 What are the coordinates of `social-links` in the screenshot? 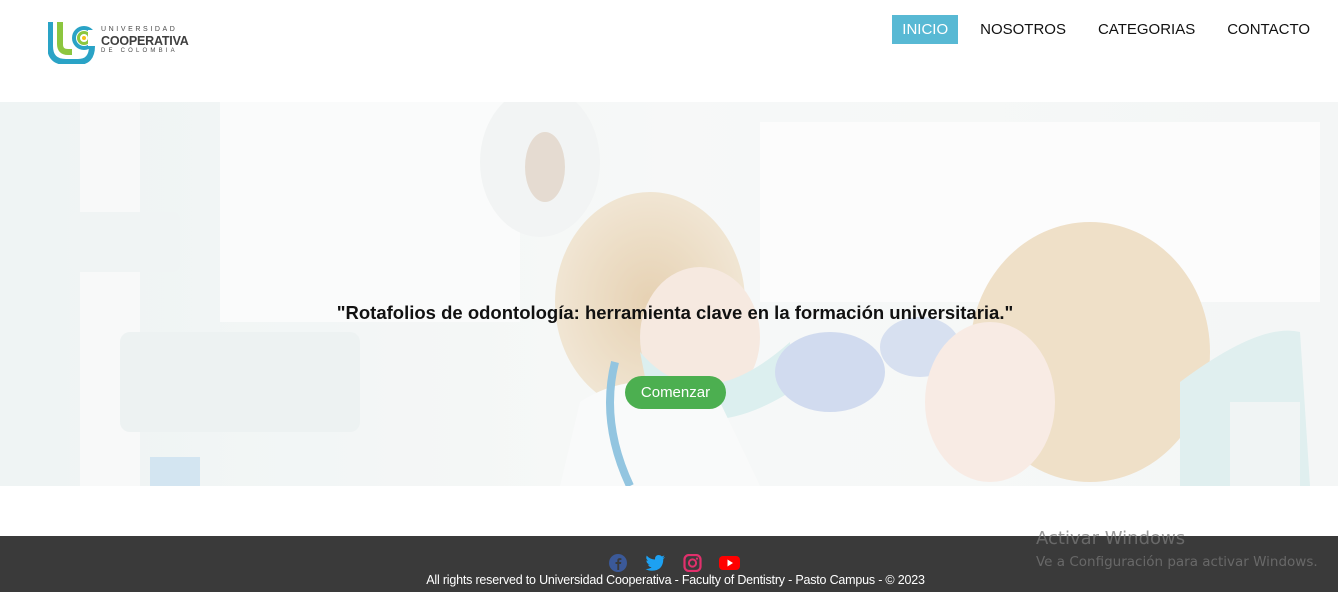 It's located at (674, 563).